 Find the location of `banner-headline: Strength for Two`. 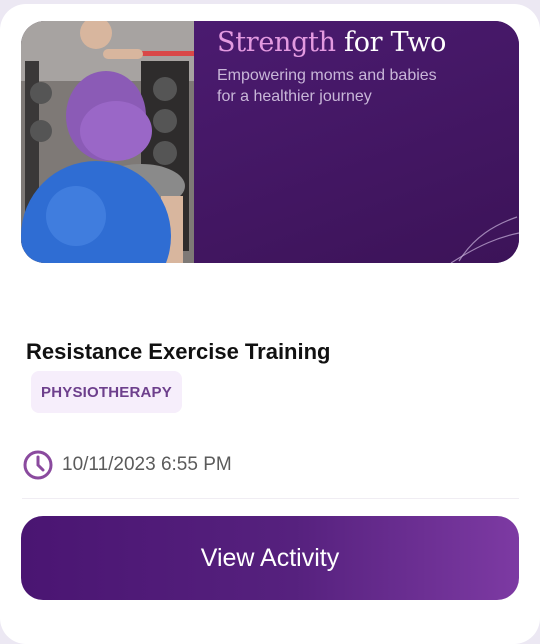

banner-headline: Strength for Two is located at coordinates (331, 42).